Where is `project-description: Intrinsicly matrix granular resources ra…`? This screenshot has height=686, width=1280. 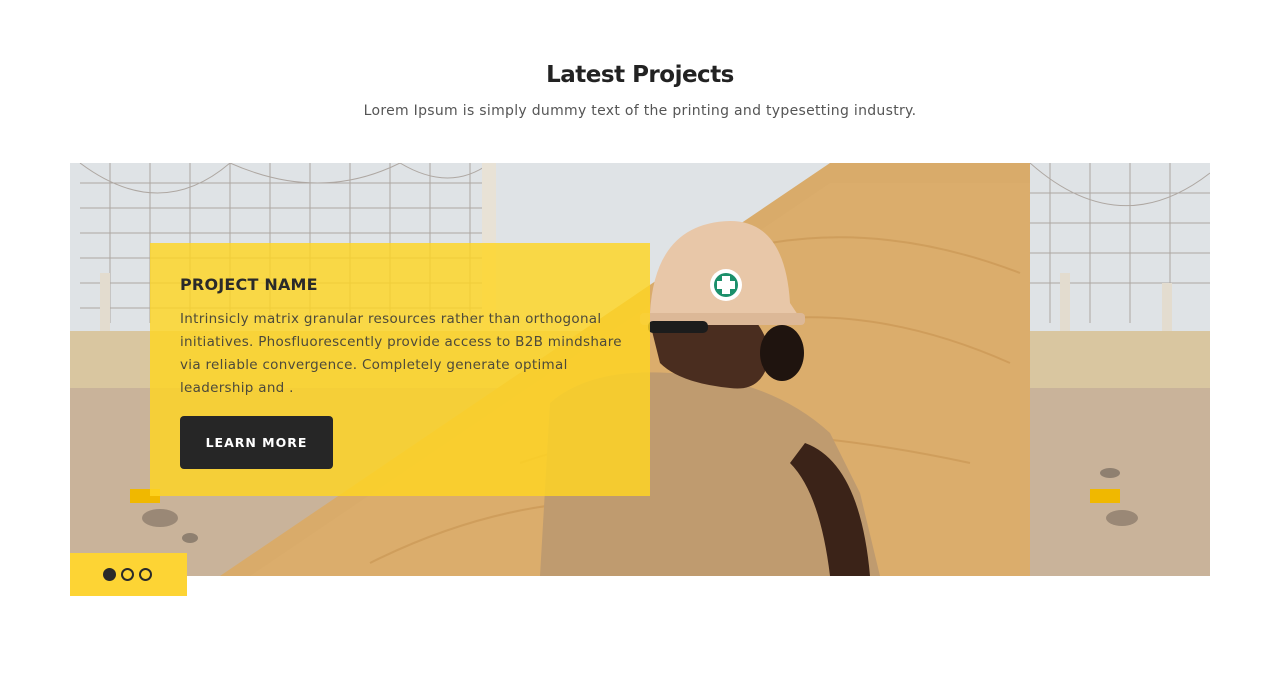
project-description: Intrinsicly matrix granular resources ra… is located at coordinates (401, 353).